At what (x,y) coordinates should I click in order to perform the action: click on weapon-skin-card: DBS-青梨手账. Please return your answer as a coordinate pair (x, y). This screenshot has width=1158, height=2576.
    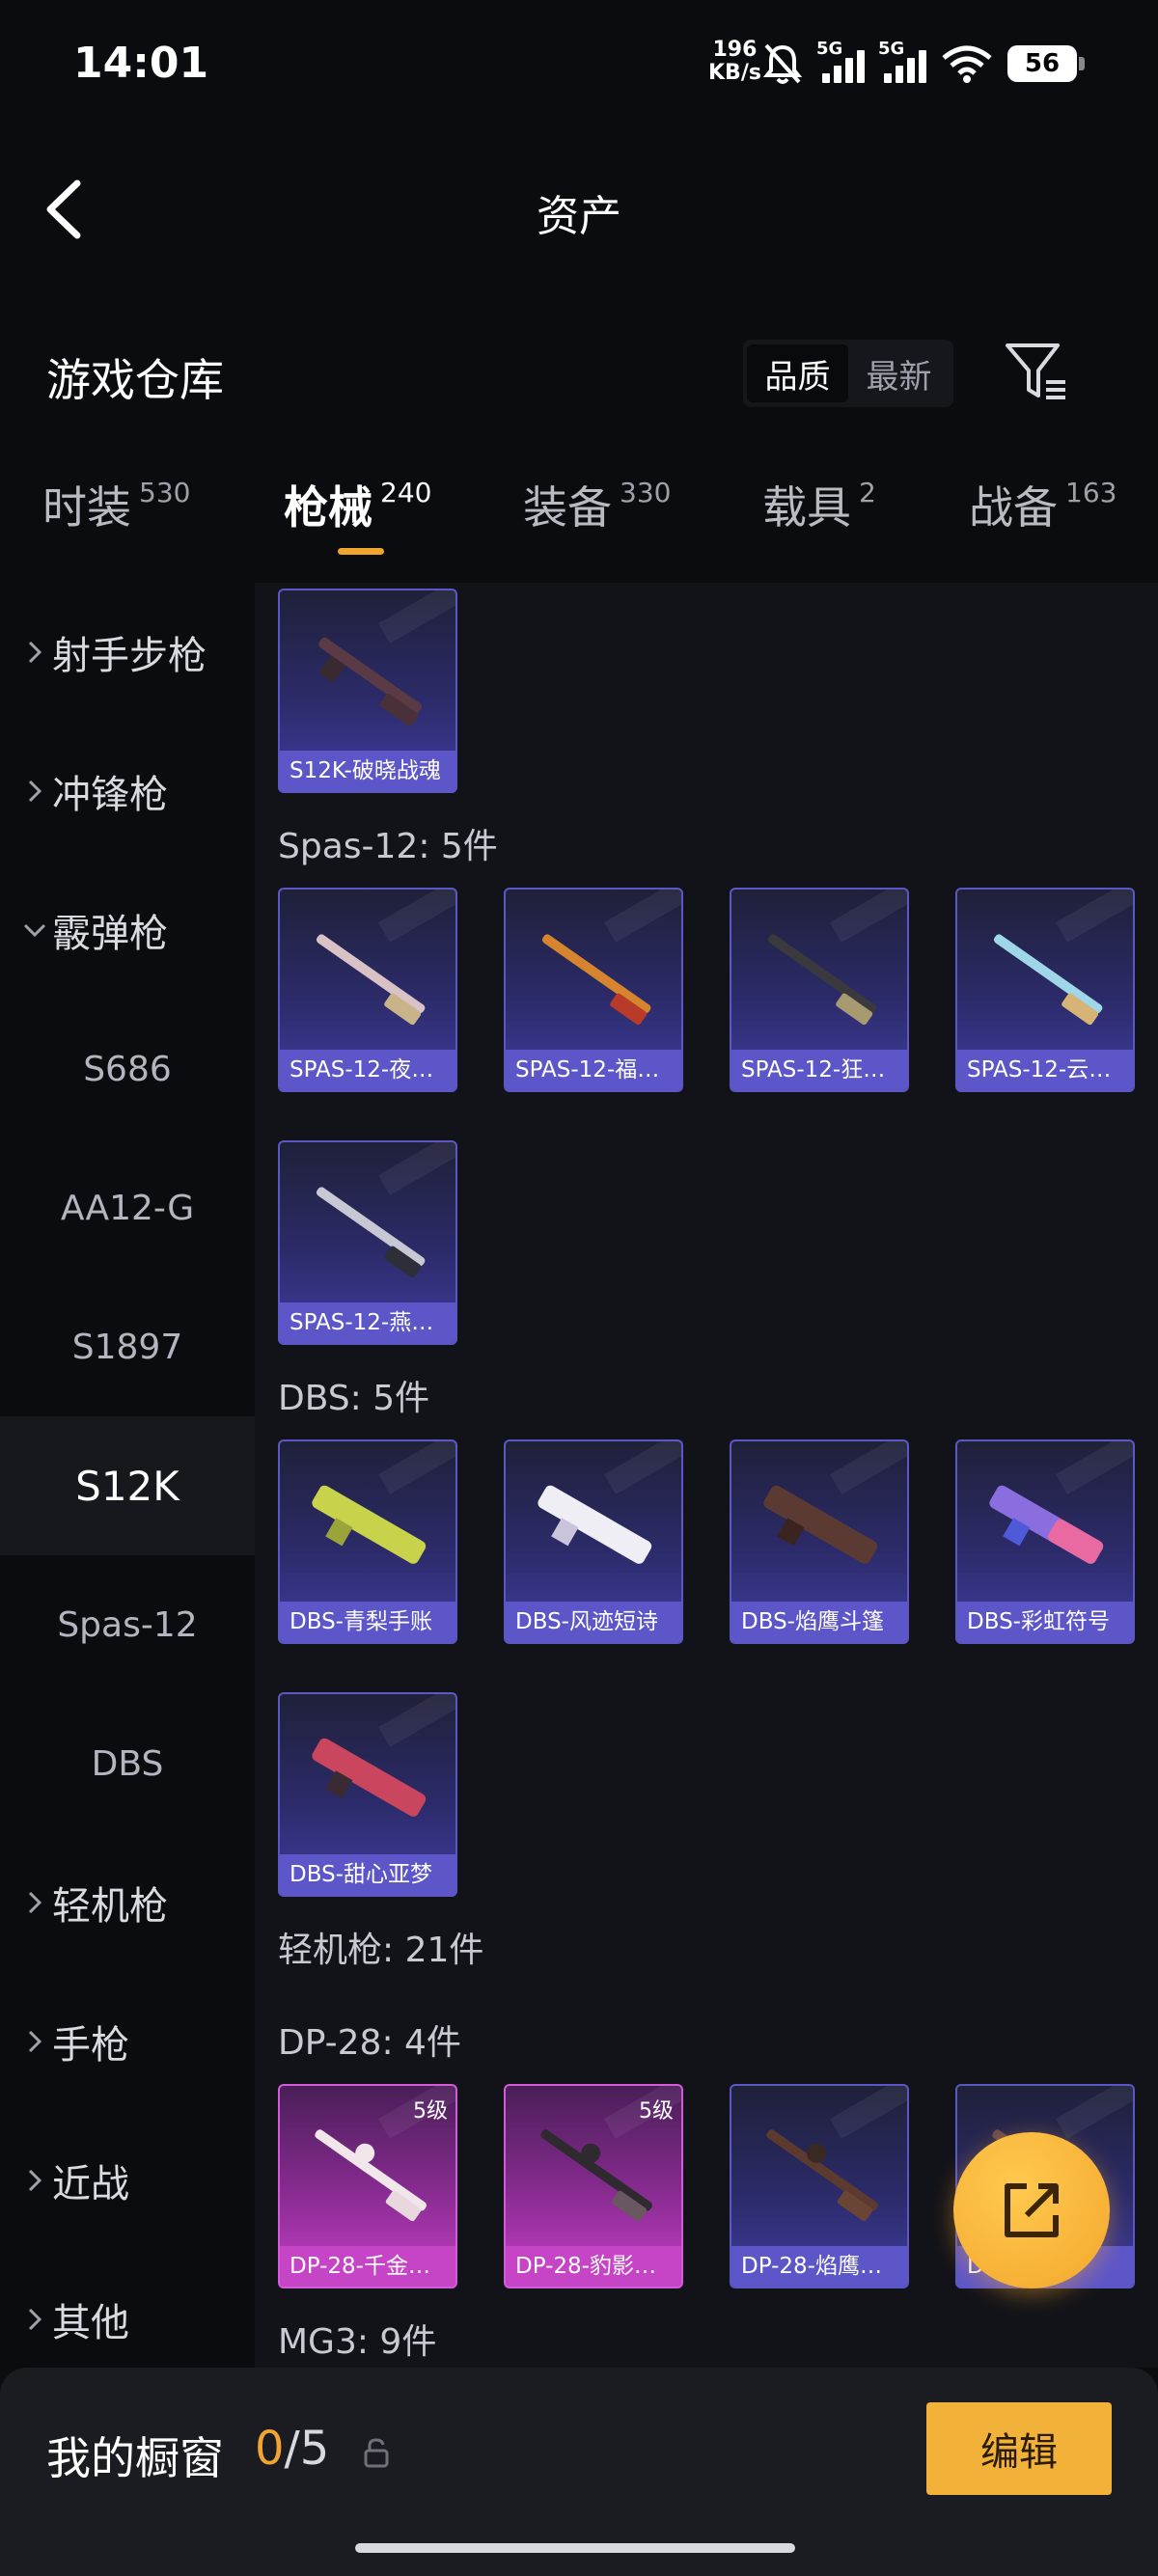
    Looking at the image, I should click on (367, 1542).